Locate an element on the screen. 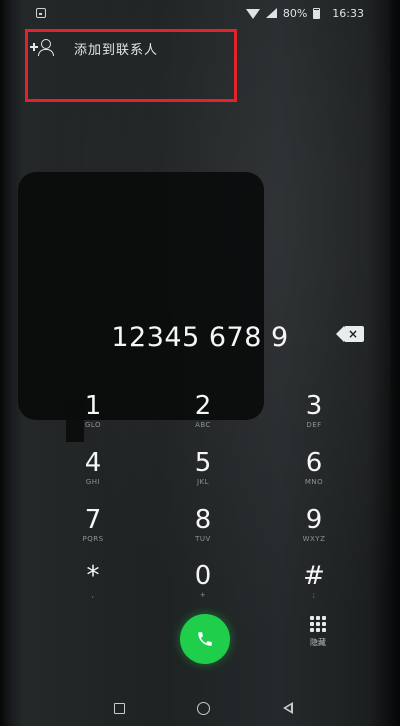 The height and width of the screenshot is (726, 400). status-bar: 80% 16:33 is located at coordinates (200, 13).